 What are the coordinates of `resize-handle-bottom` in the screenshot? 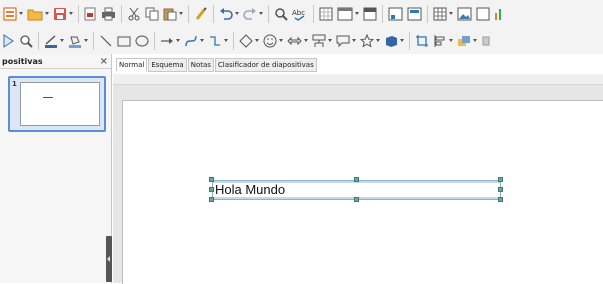 It's located at (356, 199).